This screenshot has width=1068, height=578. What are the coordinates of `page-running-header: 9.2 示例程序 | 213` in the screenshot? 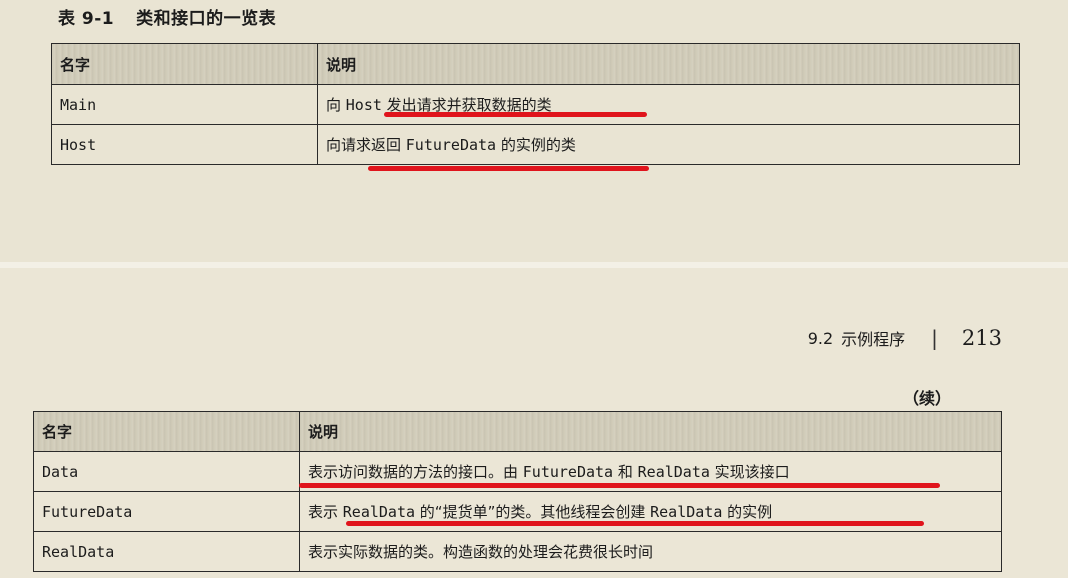 It's located at (905, 338).